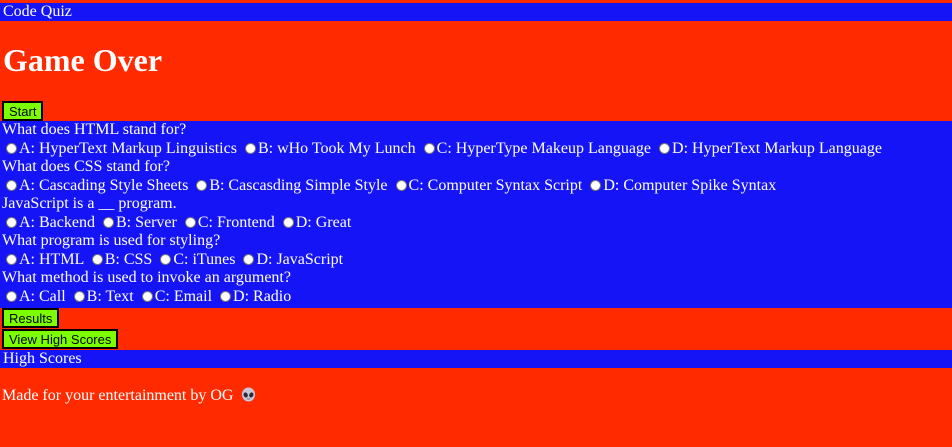 The image size is (952, 447). What do you see at coordinates (476, 12) in the screenshot?
I see `app-title-bar: Code Quiz` at bounding box center [476, 12].